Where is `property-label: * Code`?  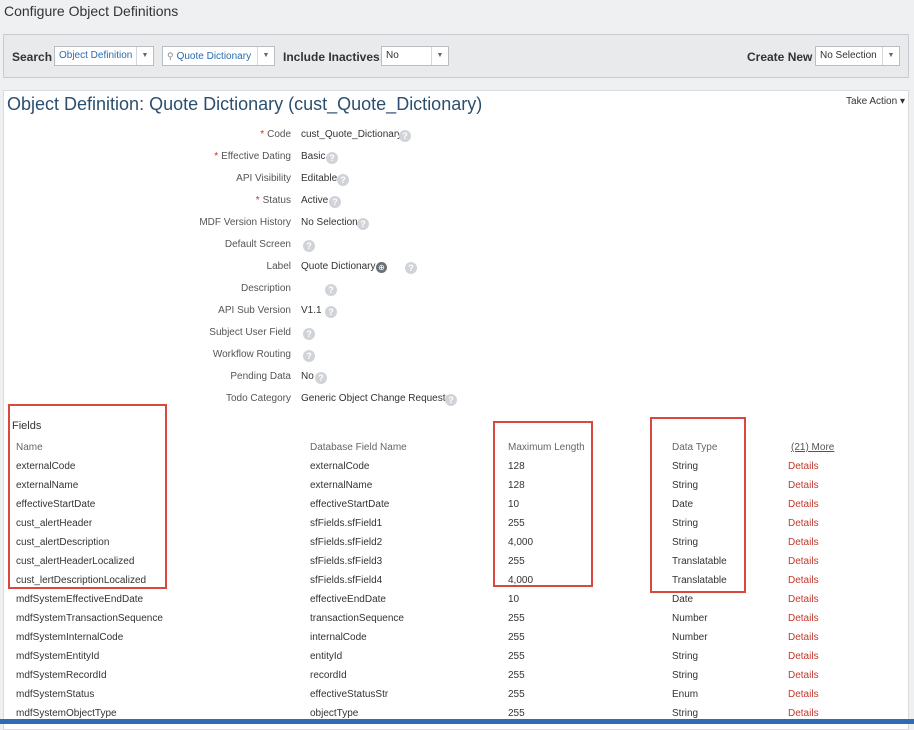 property-label: * Code is located at coordinates (275, 134).